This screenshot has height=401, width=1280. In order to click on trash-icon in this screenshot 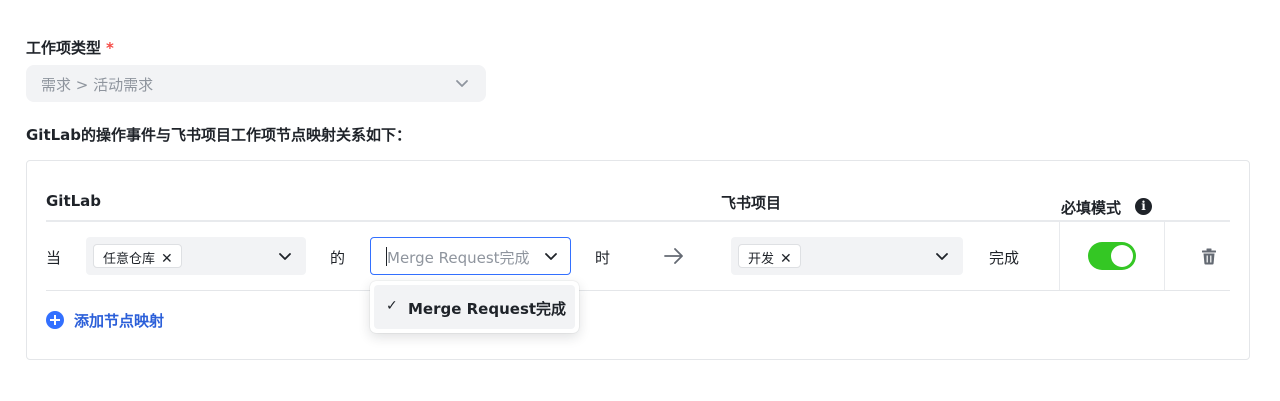, I will do `click(1209, 256)`.